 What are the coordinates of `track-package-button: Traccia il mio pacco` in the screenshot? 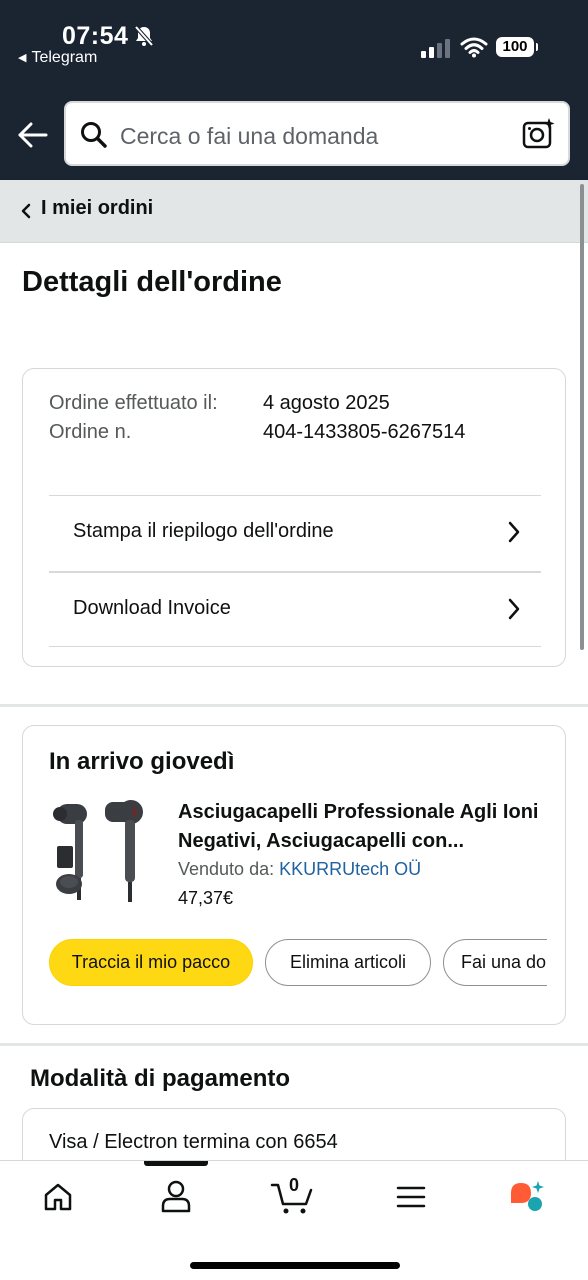 It's located at (151, 962).